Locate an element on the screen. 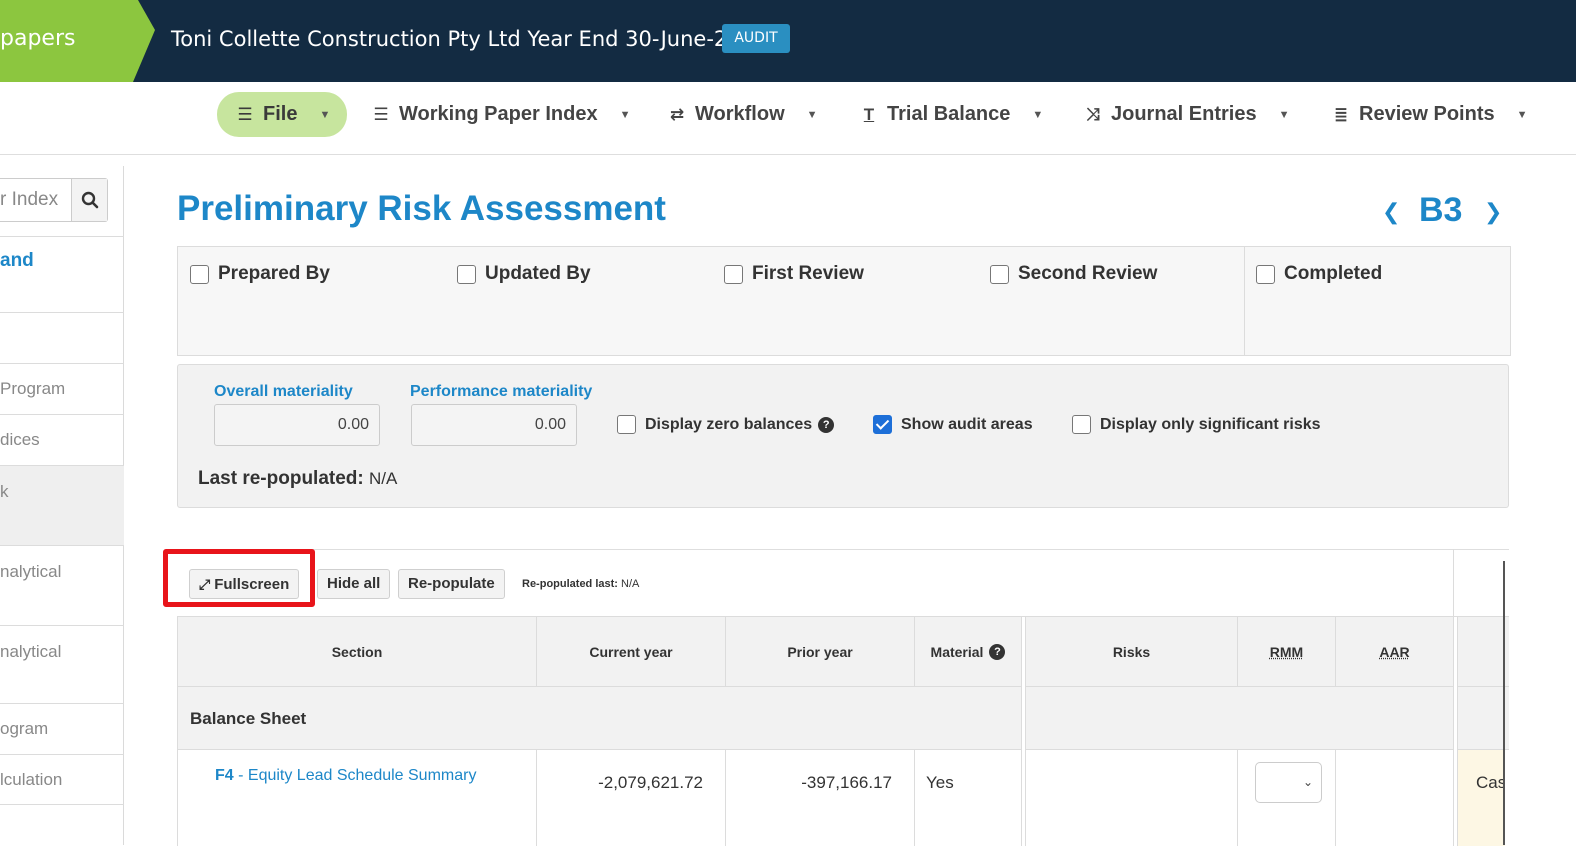 The height and width of the screenshot is (846, 1576). header-current-year: Current year is located at coordinates (631, 652).